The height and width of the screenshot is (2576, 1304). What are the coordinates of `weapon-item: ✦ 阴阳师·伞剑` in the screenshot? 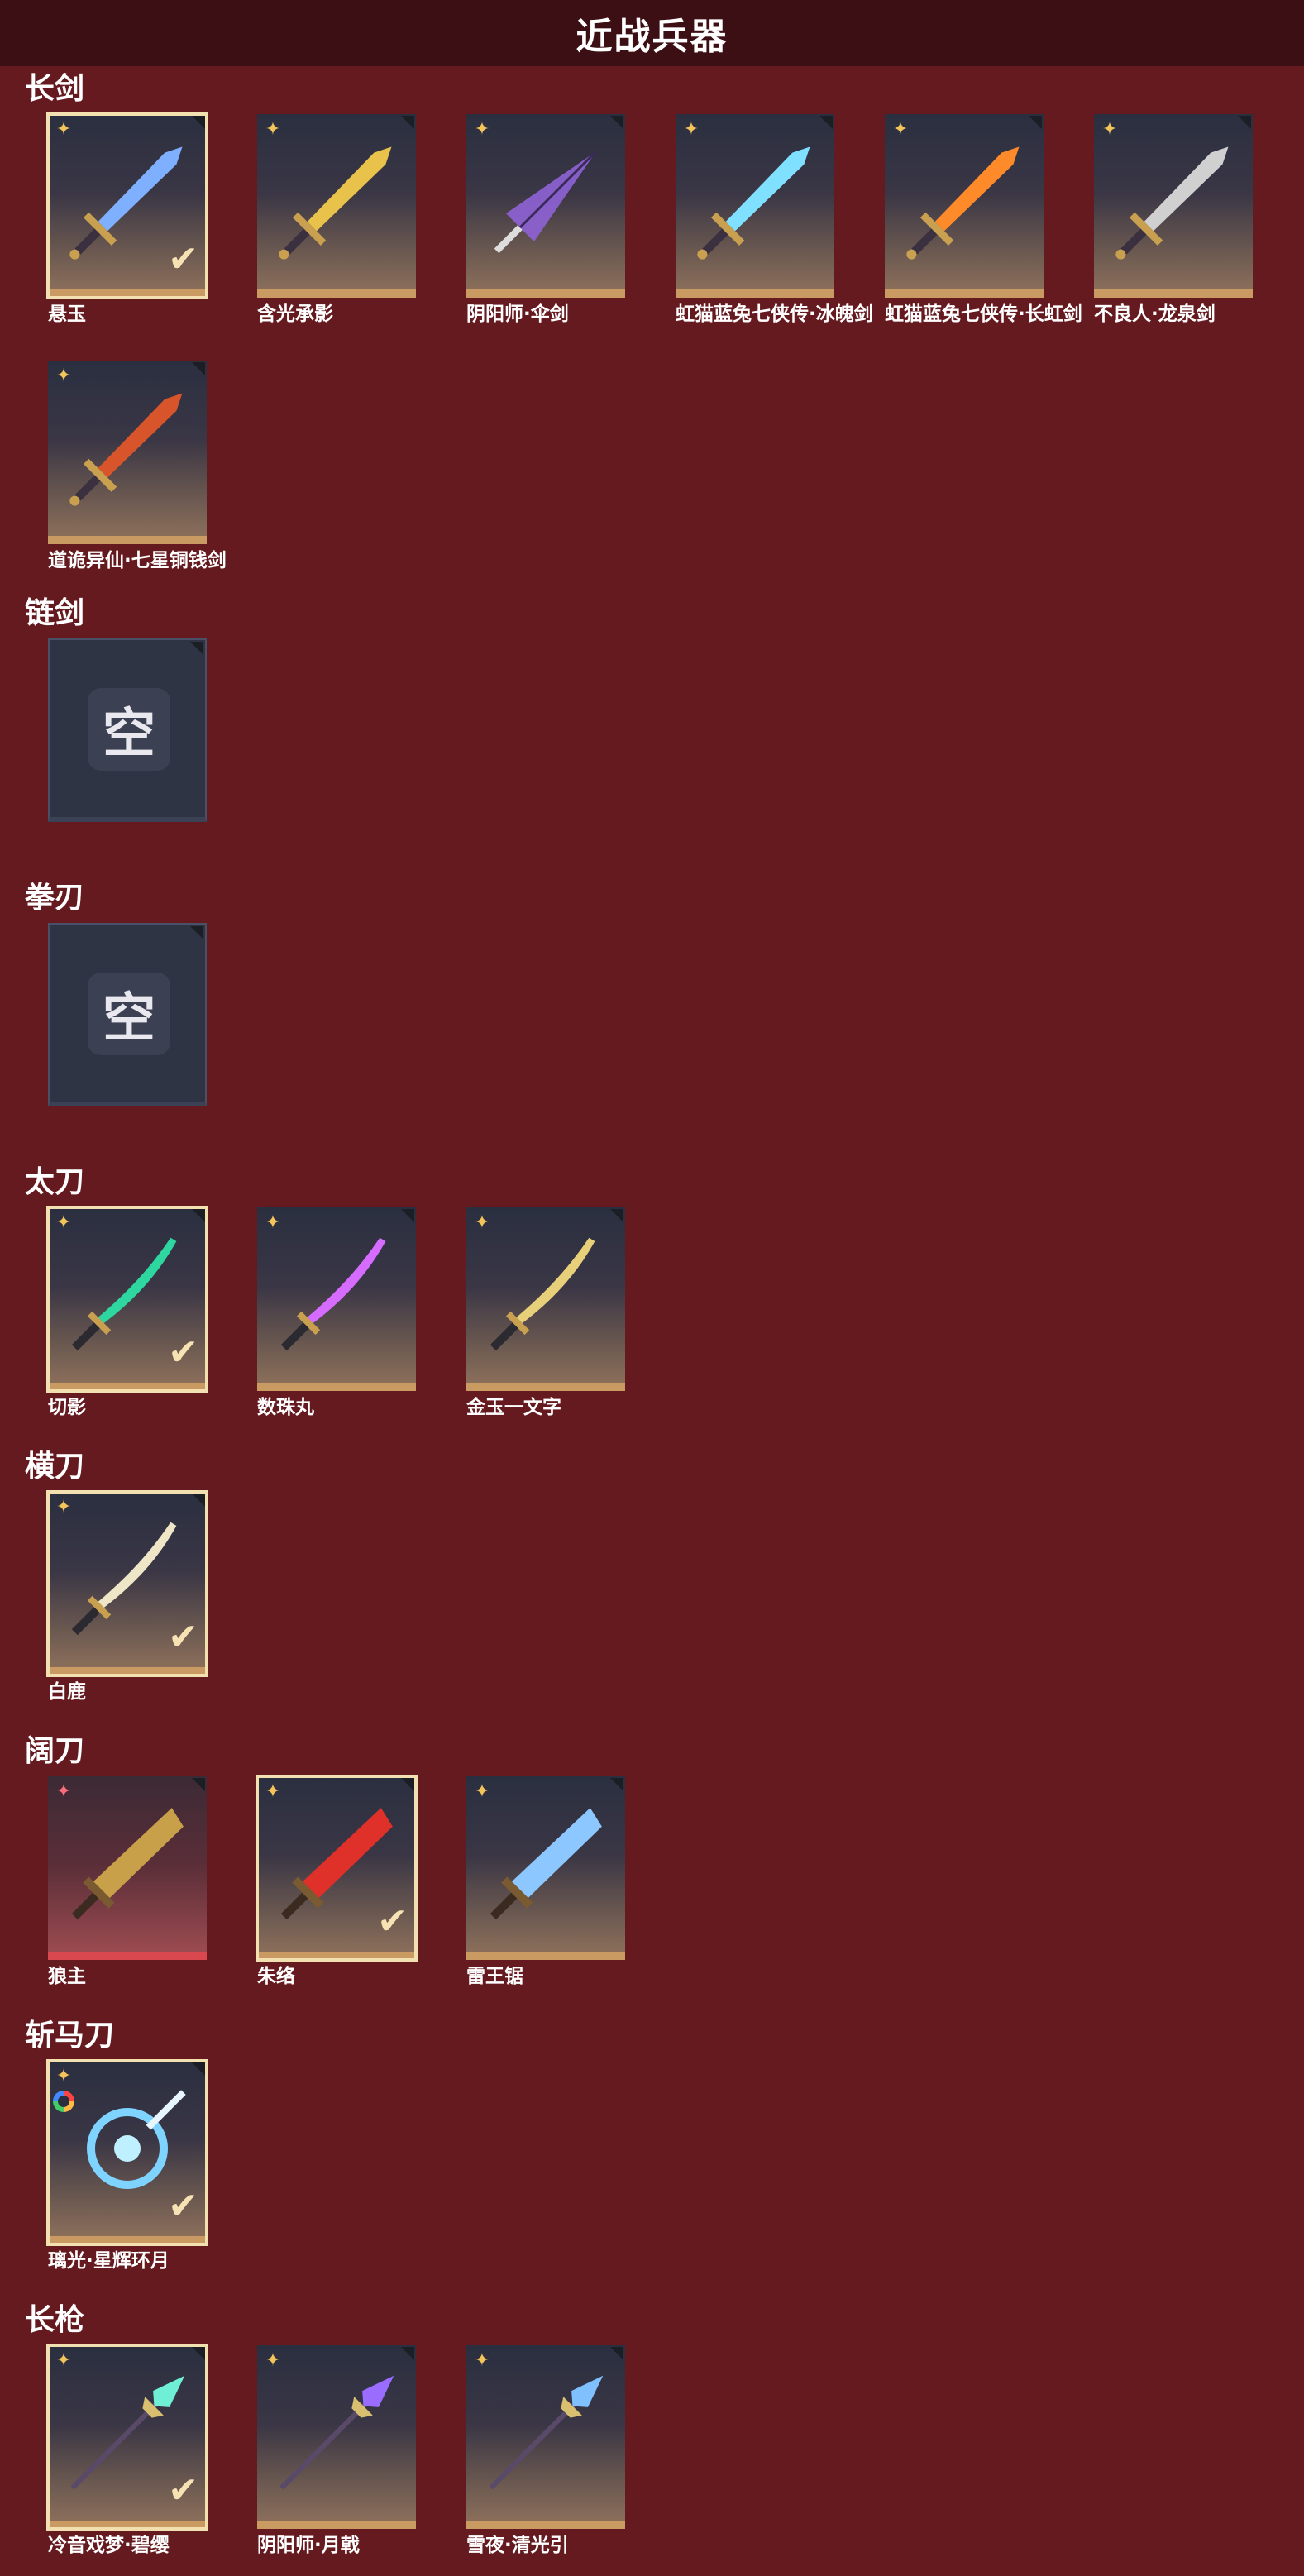 It's located at (549, 220).